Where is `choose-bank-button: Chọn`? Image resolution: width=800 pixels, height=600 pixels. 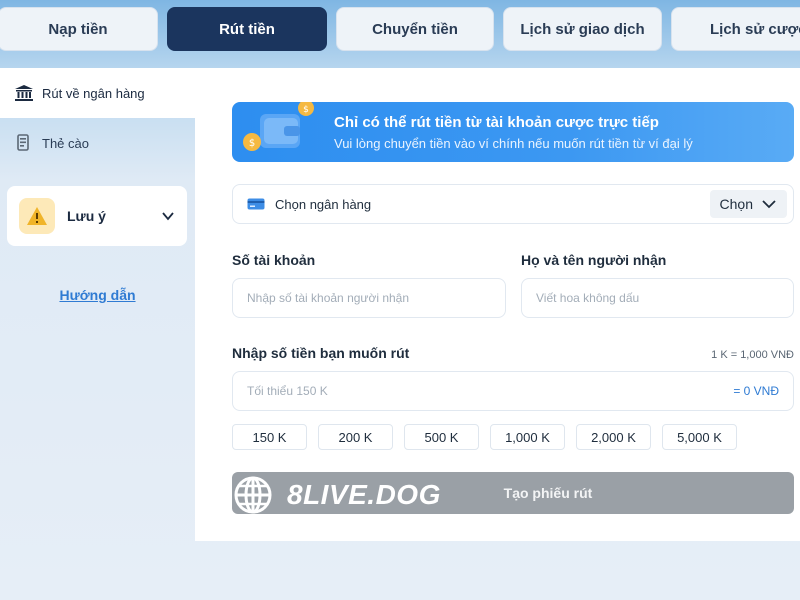
choose-bank-button: Chọn is located at coordinates (748, 204).